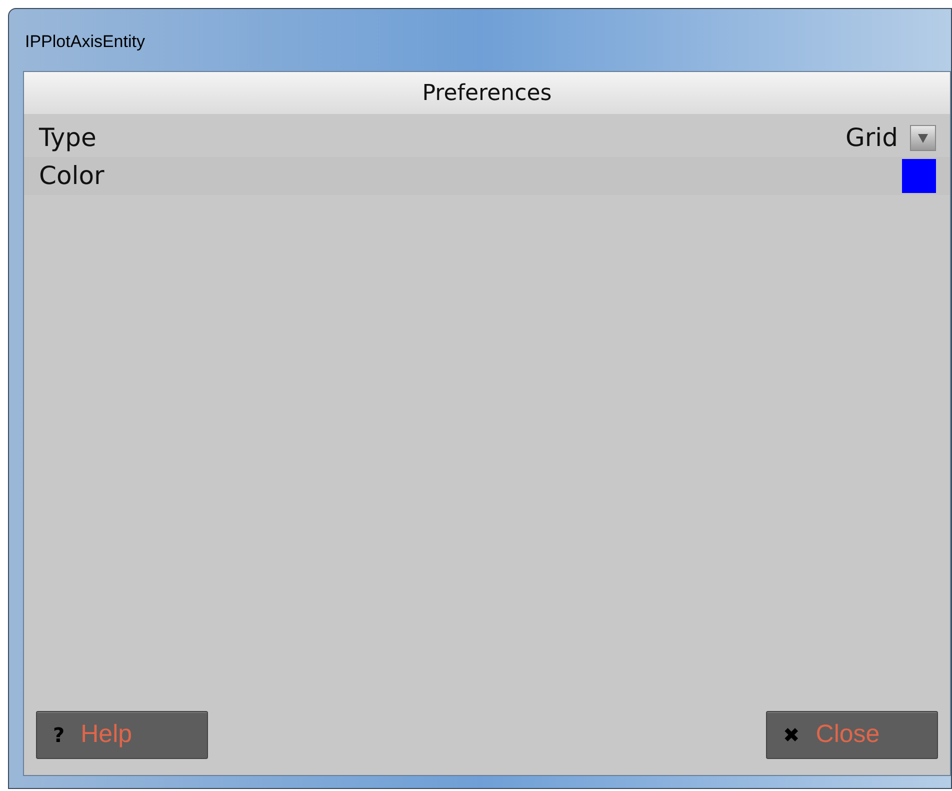  Describe the element at coordinates (67, 138) in the screenshot. I see `property-label: Type` at that location.